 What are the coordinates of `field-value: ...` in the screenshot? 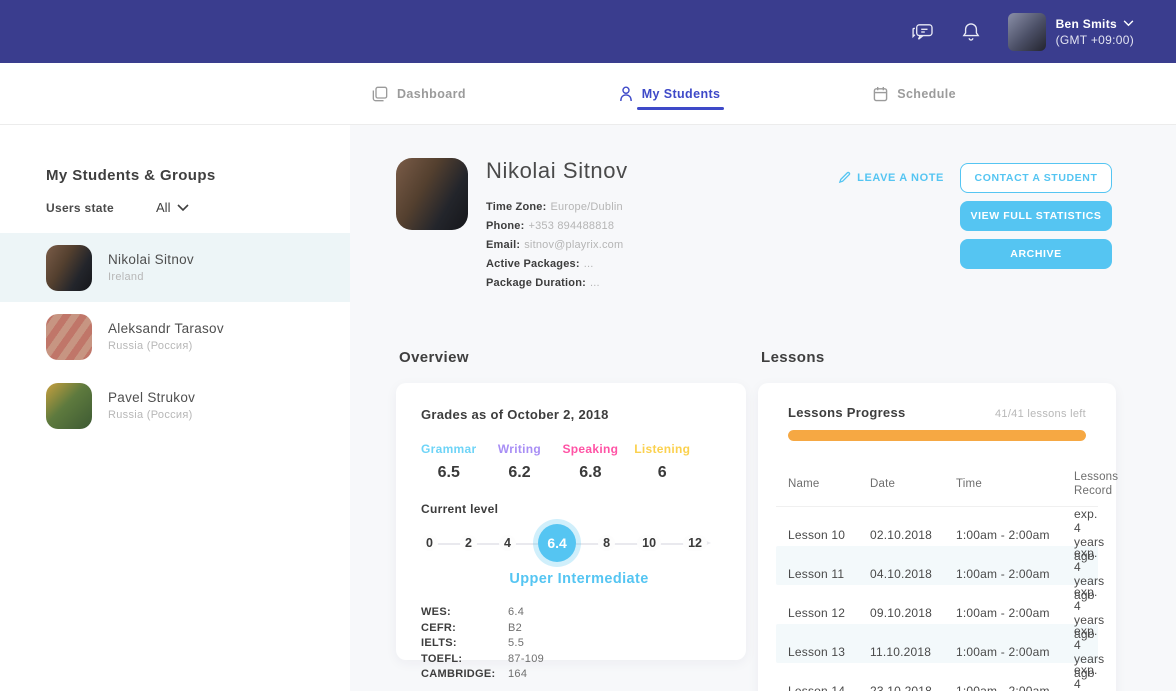 It's located at (594, 283).